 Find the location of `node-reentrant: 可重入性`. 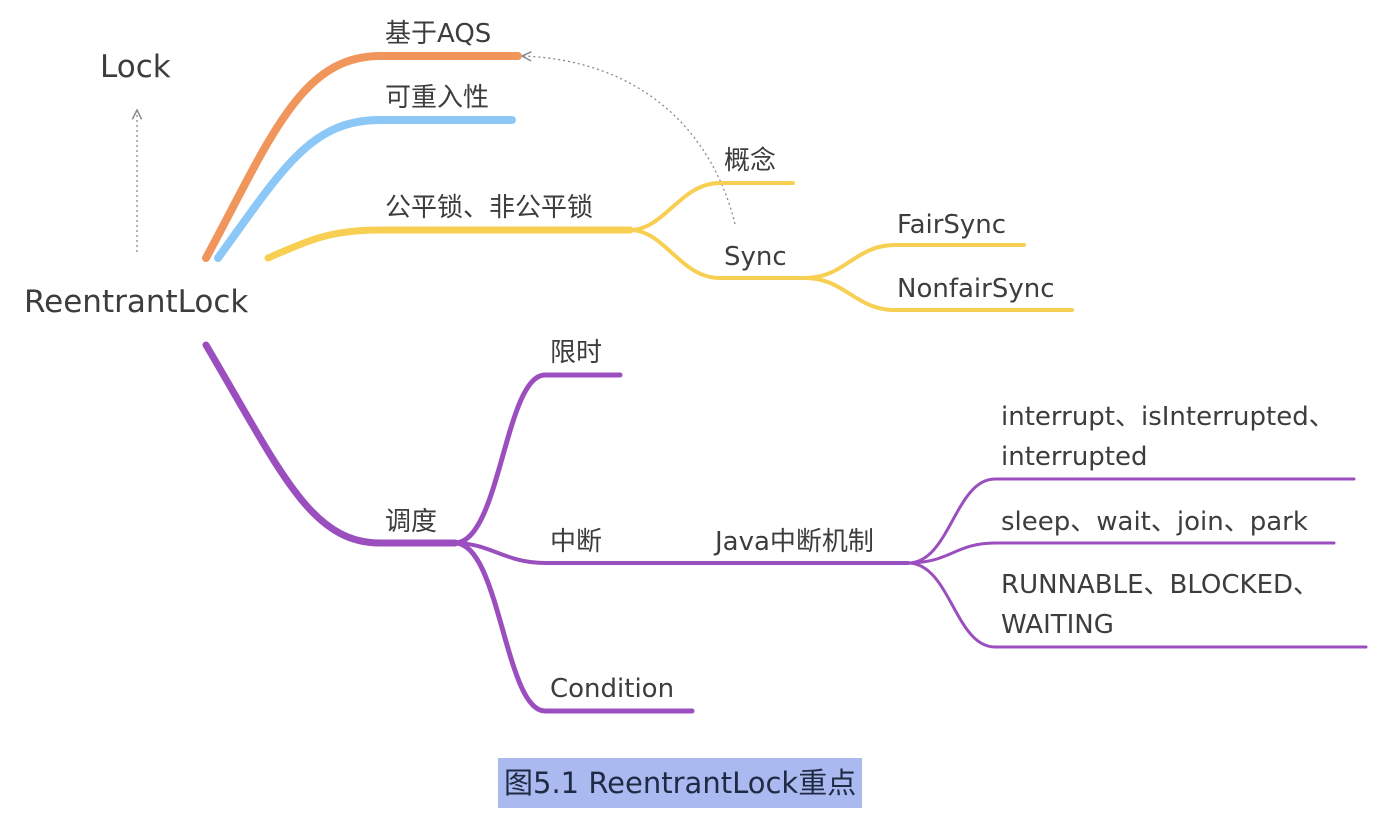

node-reentrant: 可重入性 is located at coordinates (437, 98).